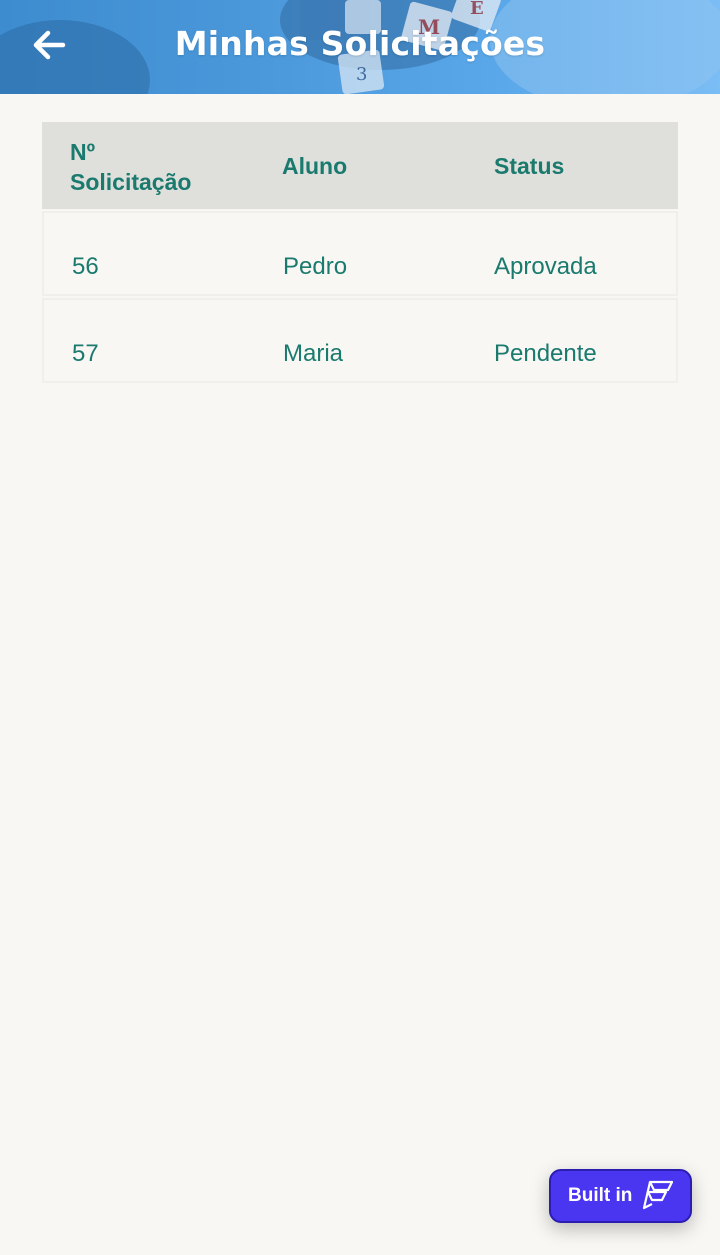 This screenshot has height=1255, width=720. I want to click on table-row: 56 Pedro Aprovada, so click(360, 253).